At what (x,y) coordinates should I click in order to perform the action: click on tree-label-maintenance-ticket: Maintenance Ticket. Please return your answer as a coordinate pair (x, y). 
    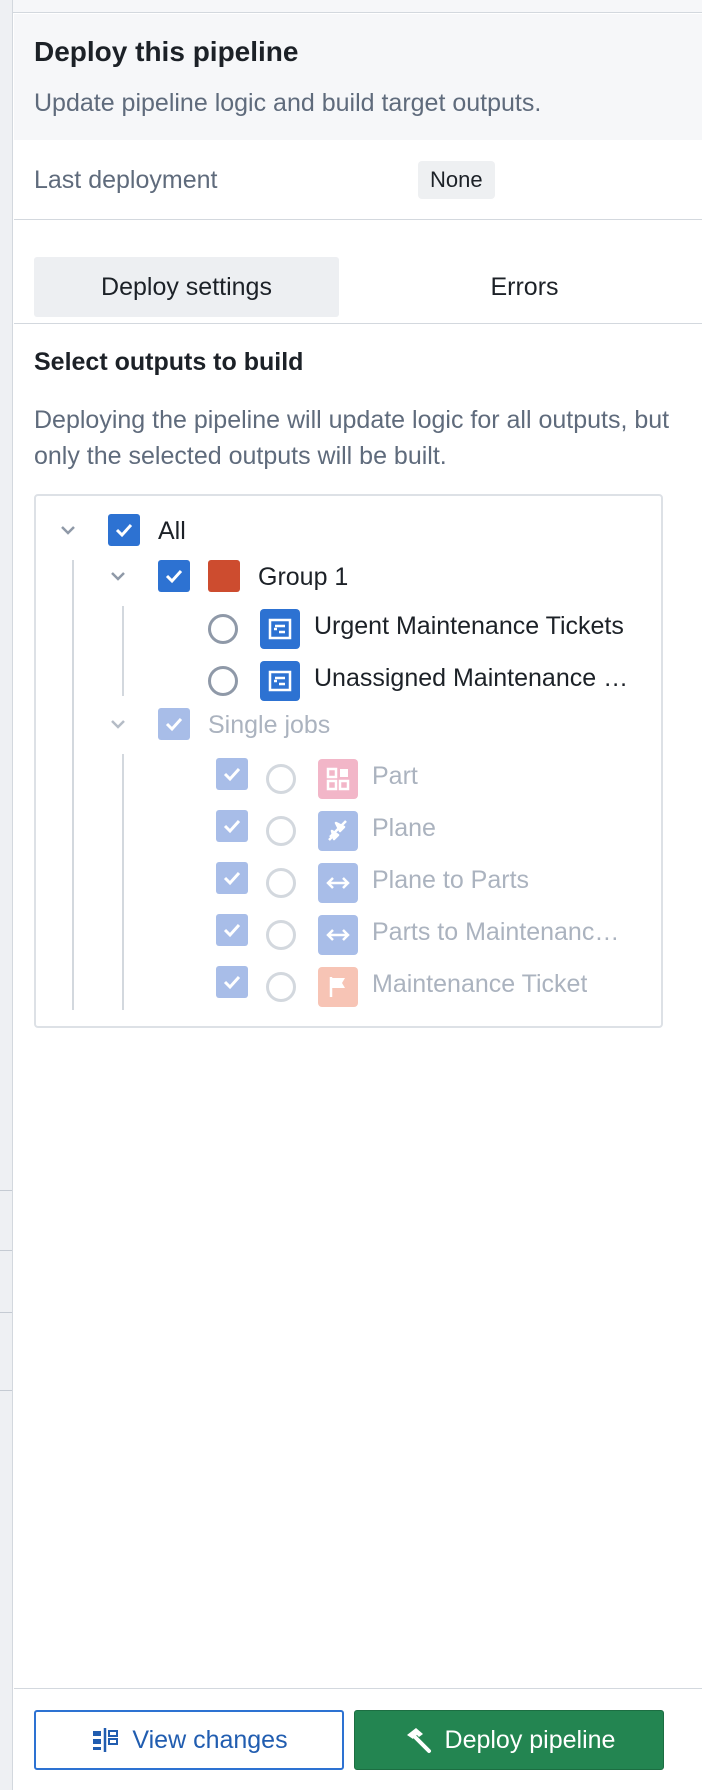
    Looking at the image, I should click on (480, 984).